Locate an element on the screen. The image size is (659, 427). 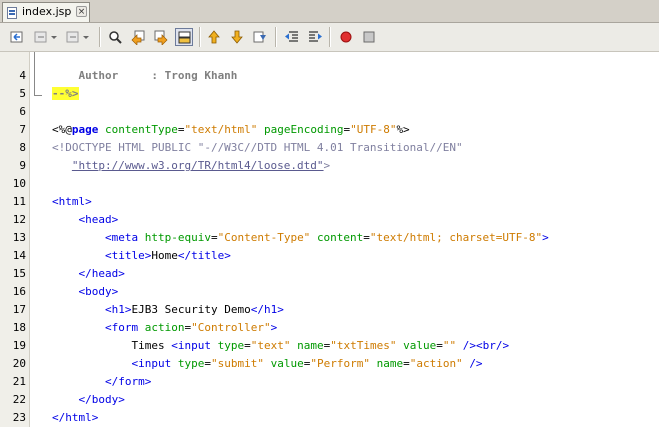
code-line: </html> is located at coordinates (75, 417).